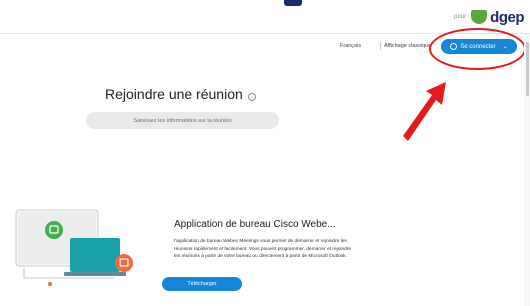 The height and width of the screenshot is (306, 530). Describe the element at coordinates (293, 3) in the screenshot. I see `page-top-fragment` at that location.